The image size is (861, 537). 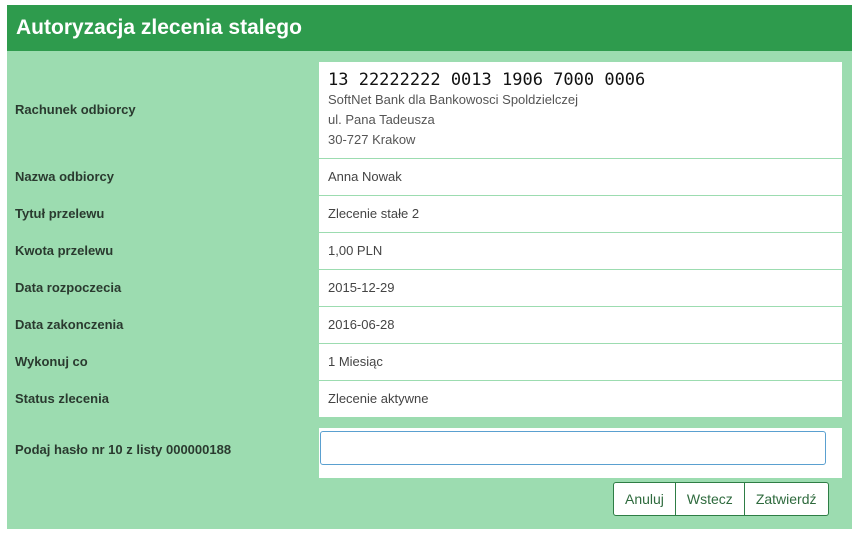 What do you see at coordinates (381, 119) in the screenshot?
I see `bank-street: ul. Pana Tadeusza` at bounding box center [381, 119].